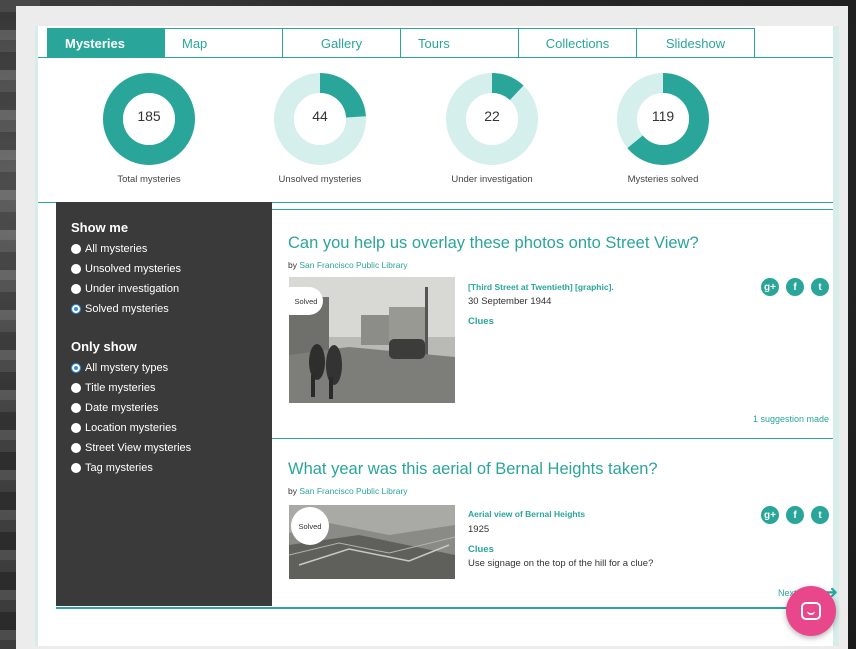  Describe the element at coordinates (127, 368) in the screenshot. I see `filter-label: All mystery types` at that location.